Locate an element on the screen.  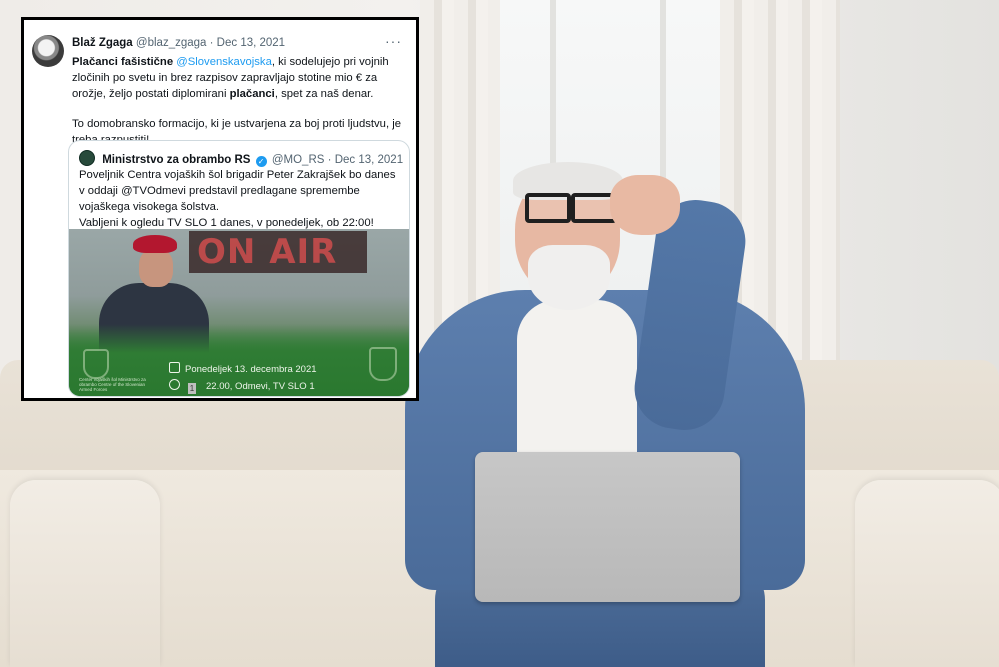
laptop is located at coordinates (607, 527).